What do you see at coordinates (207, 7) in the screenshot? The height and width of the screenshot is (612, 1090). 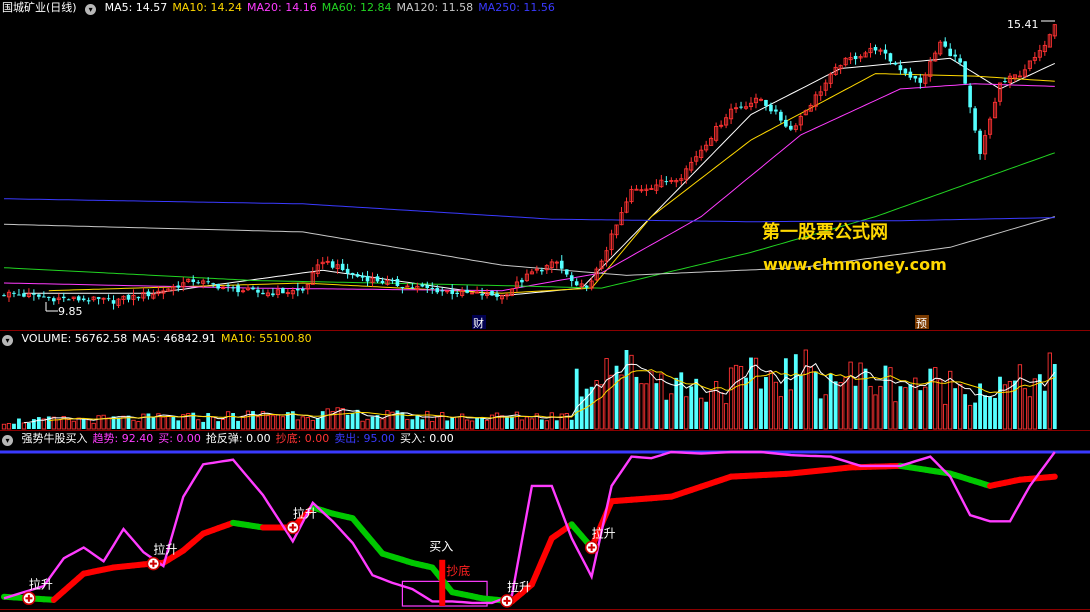 I see `ma-value-label: MA10: 14.24` at bounding box center [207, 7].